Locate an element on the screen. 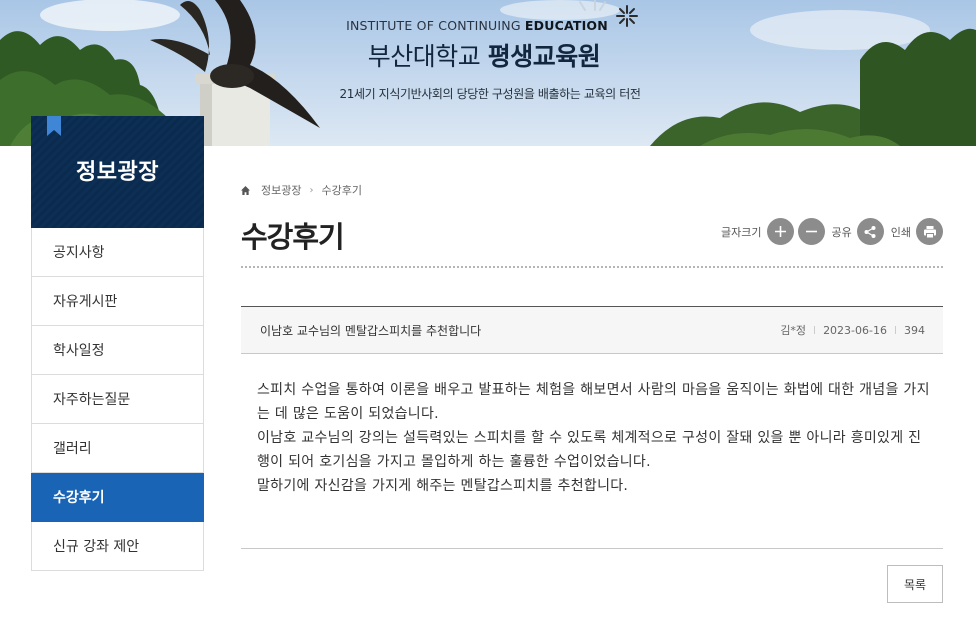 The image size is (976, 636). title-divider is located at coordinates (592, 267).